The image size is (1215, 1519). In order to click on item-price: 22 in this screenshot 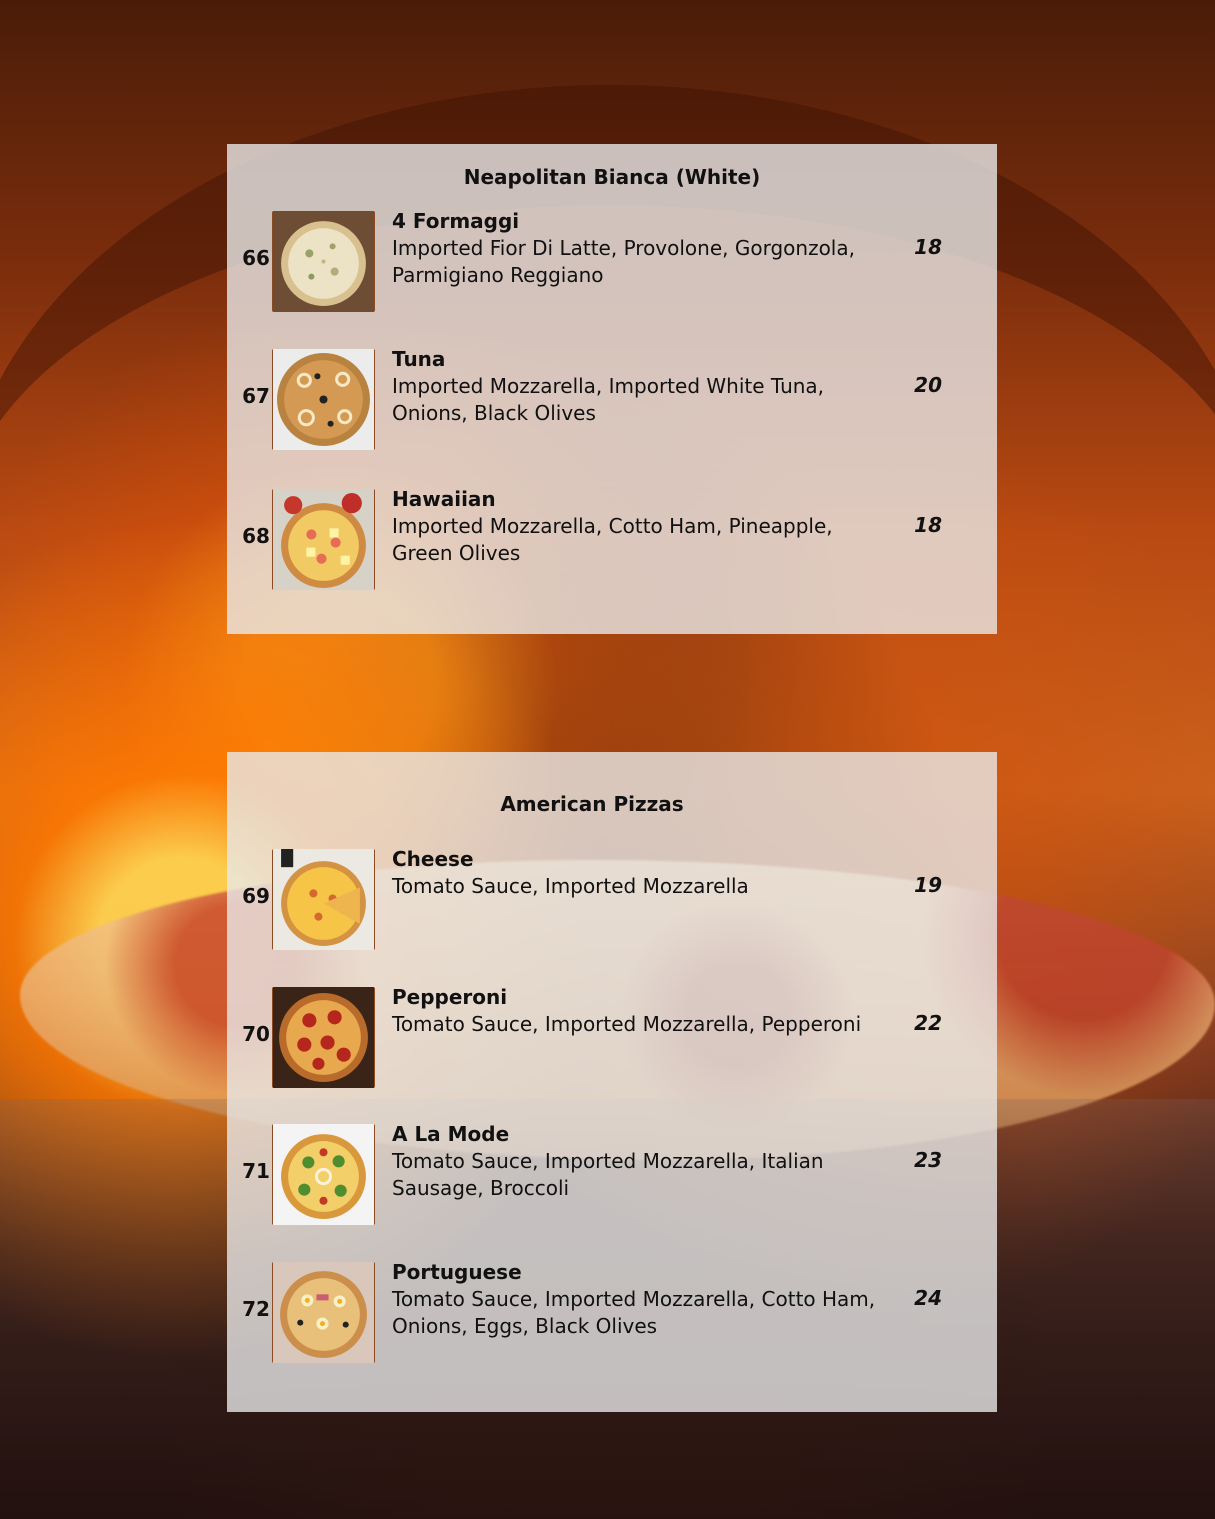, I will do `click(928, 1023)`.